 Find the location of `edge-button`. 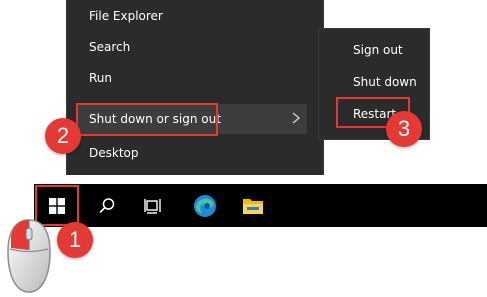

edge-button is located at coordinates (205, 205).